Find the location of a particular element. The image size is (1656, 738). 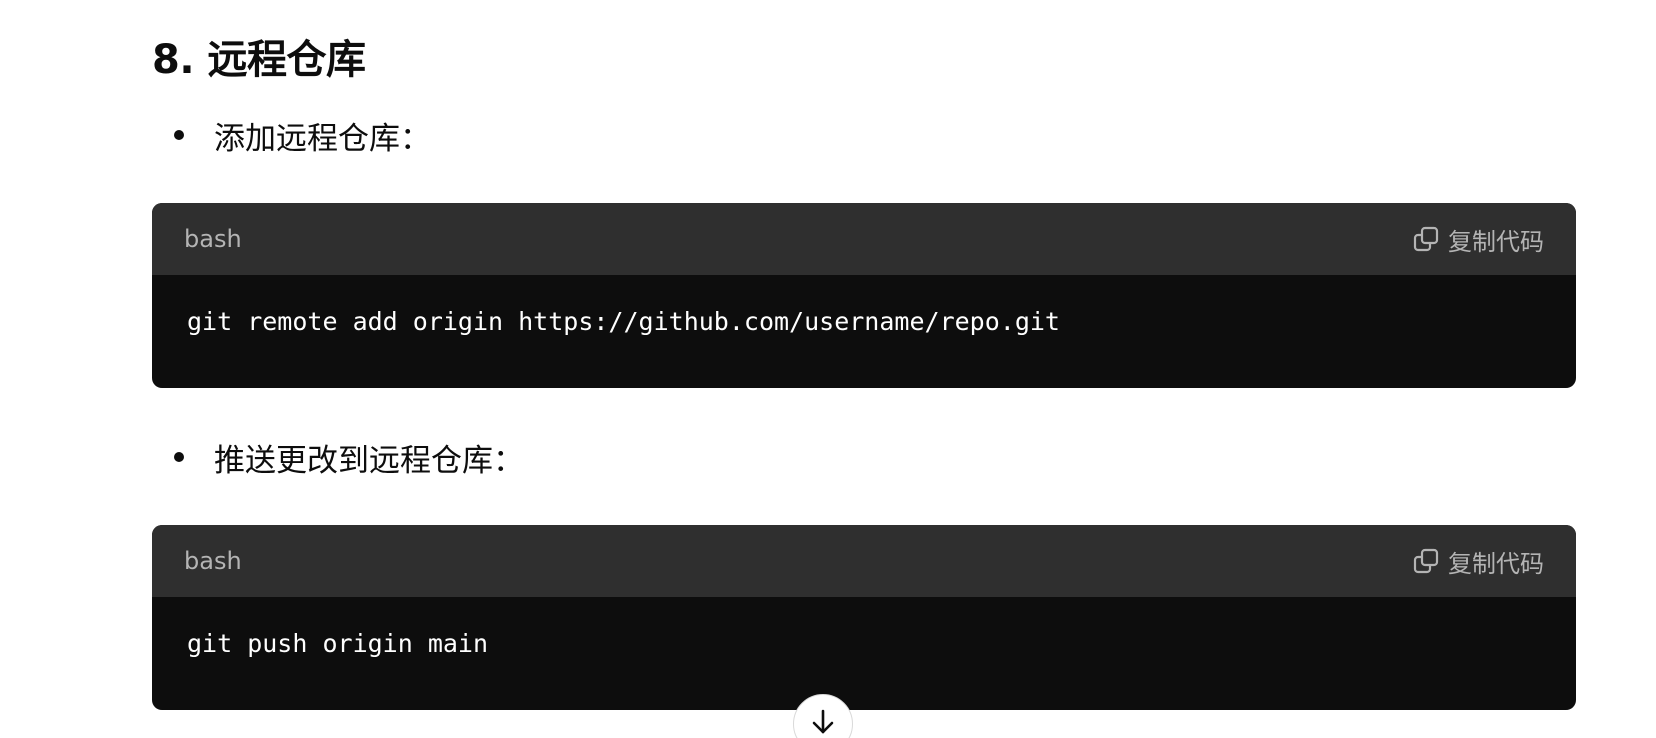

section-title: 8. 远程仓库 is located at coordinates (259, 60).